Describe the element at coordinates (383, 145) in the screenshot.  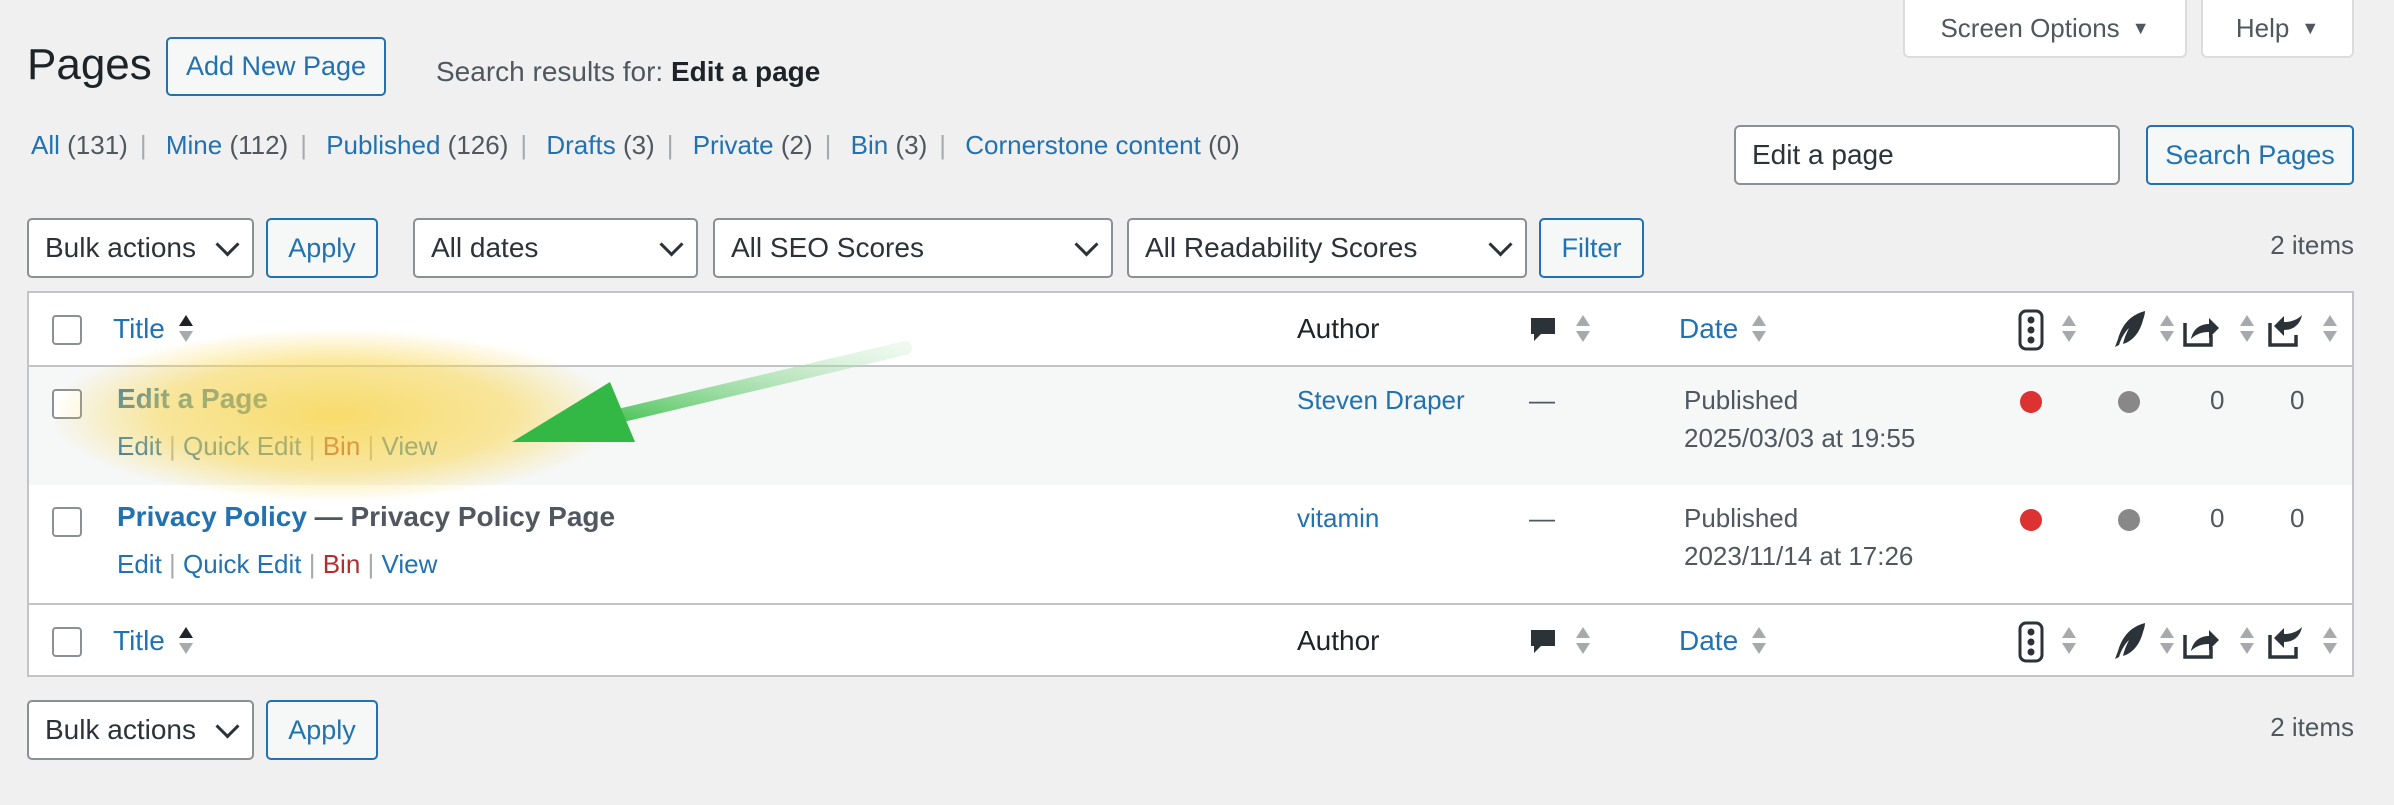
I see `view-published: Published` at that location.